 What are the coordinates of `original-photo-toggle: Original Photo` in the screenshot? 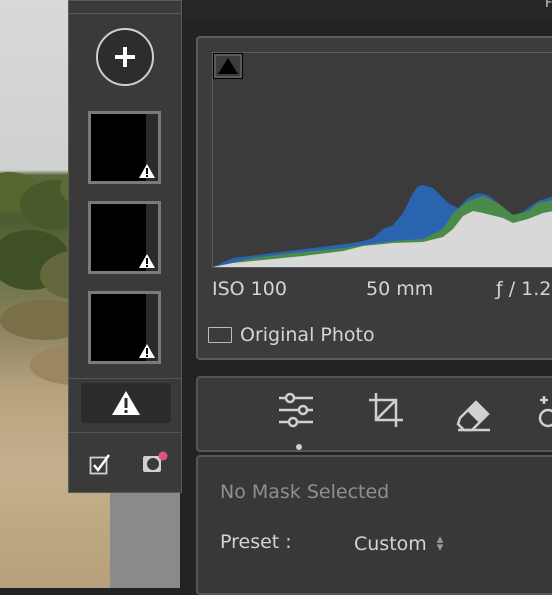 It's located at (291, 335).